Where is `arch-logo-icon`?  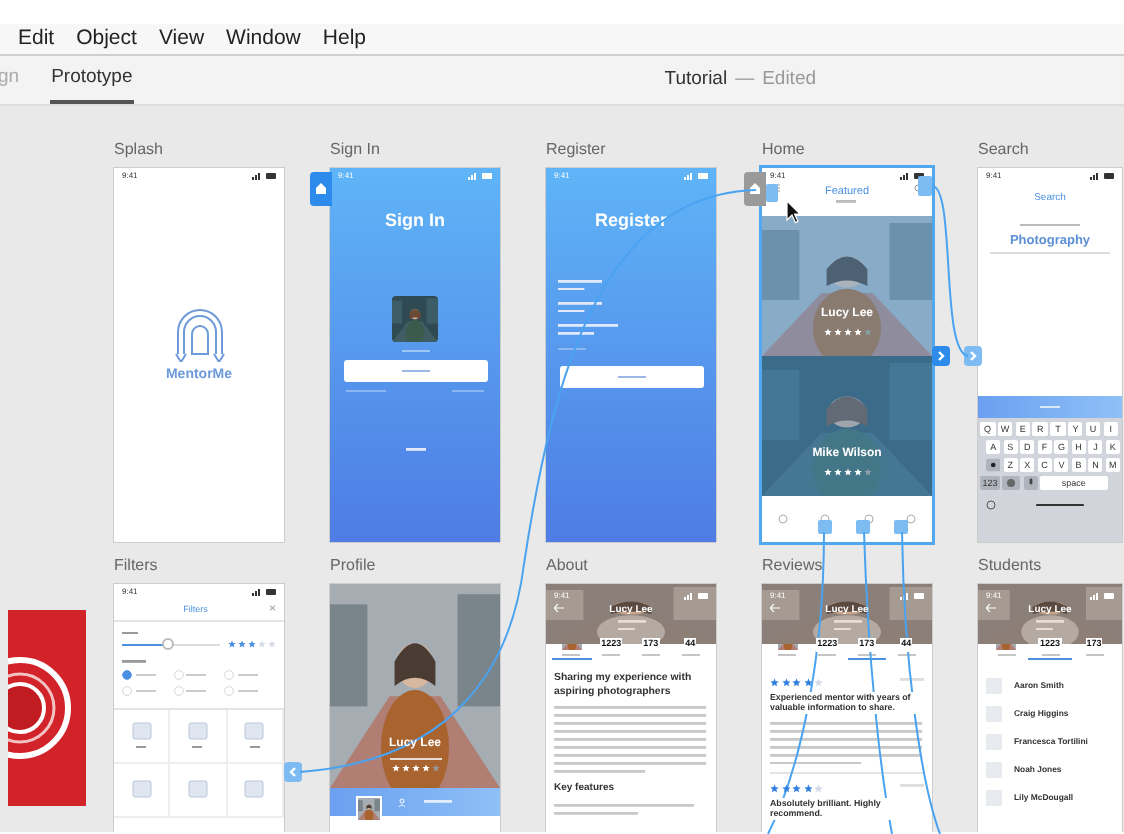 arch-logo-icon is located at coordinates (199, 334).